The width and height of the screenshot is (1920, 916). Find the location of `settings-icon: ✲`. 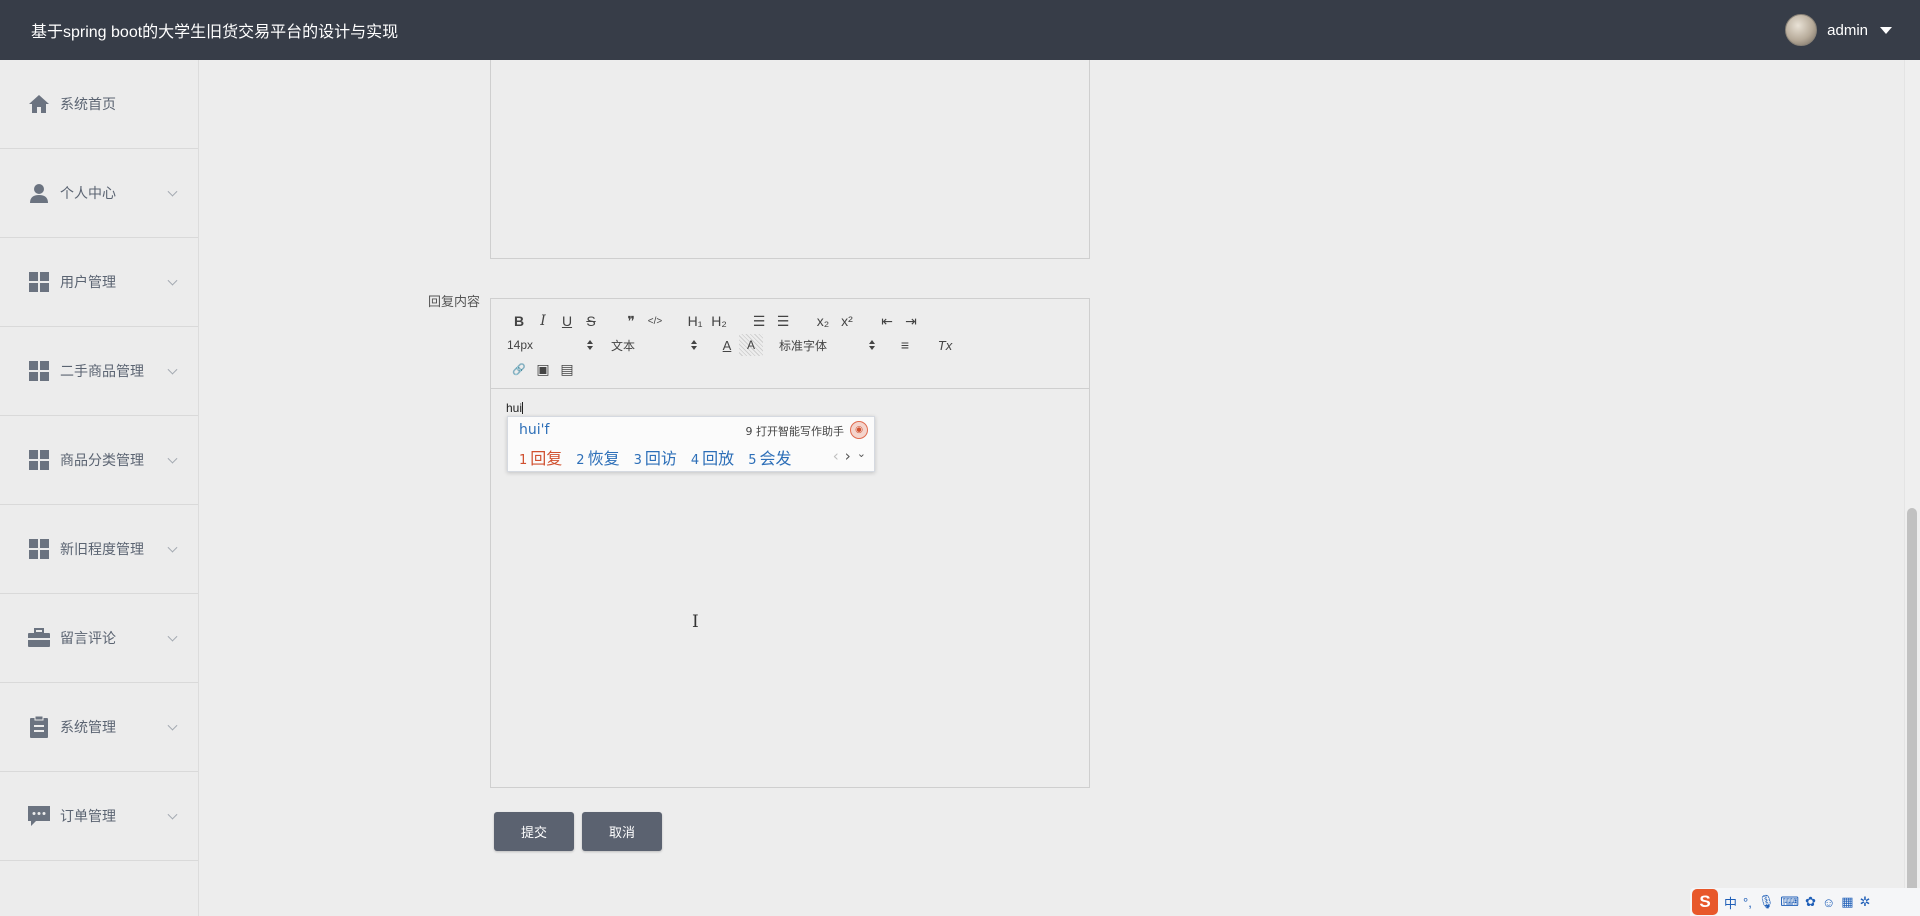

settings-icon: ✲ is located at coordinates (1865, 902).